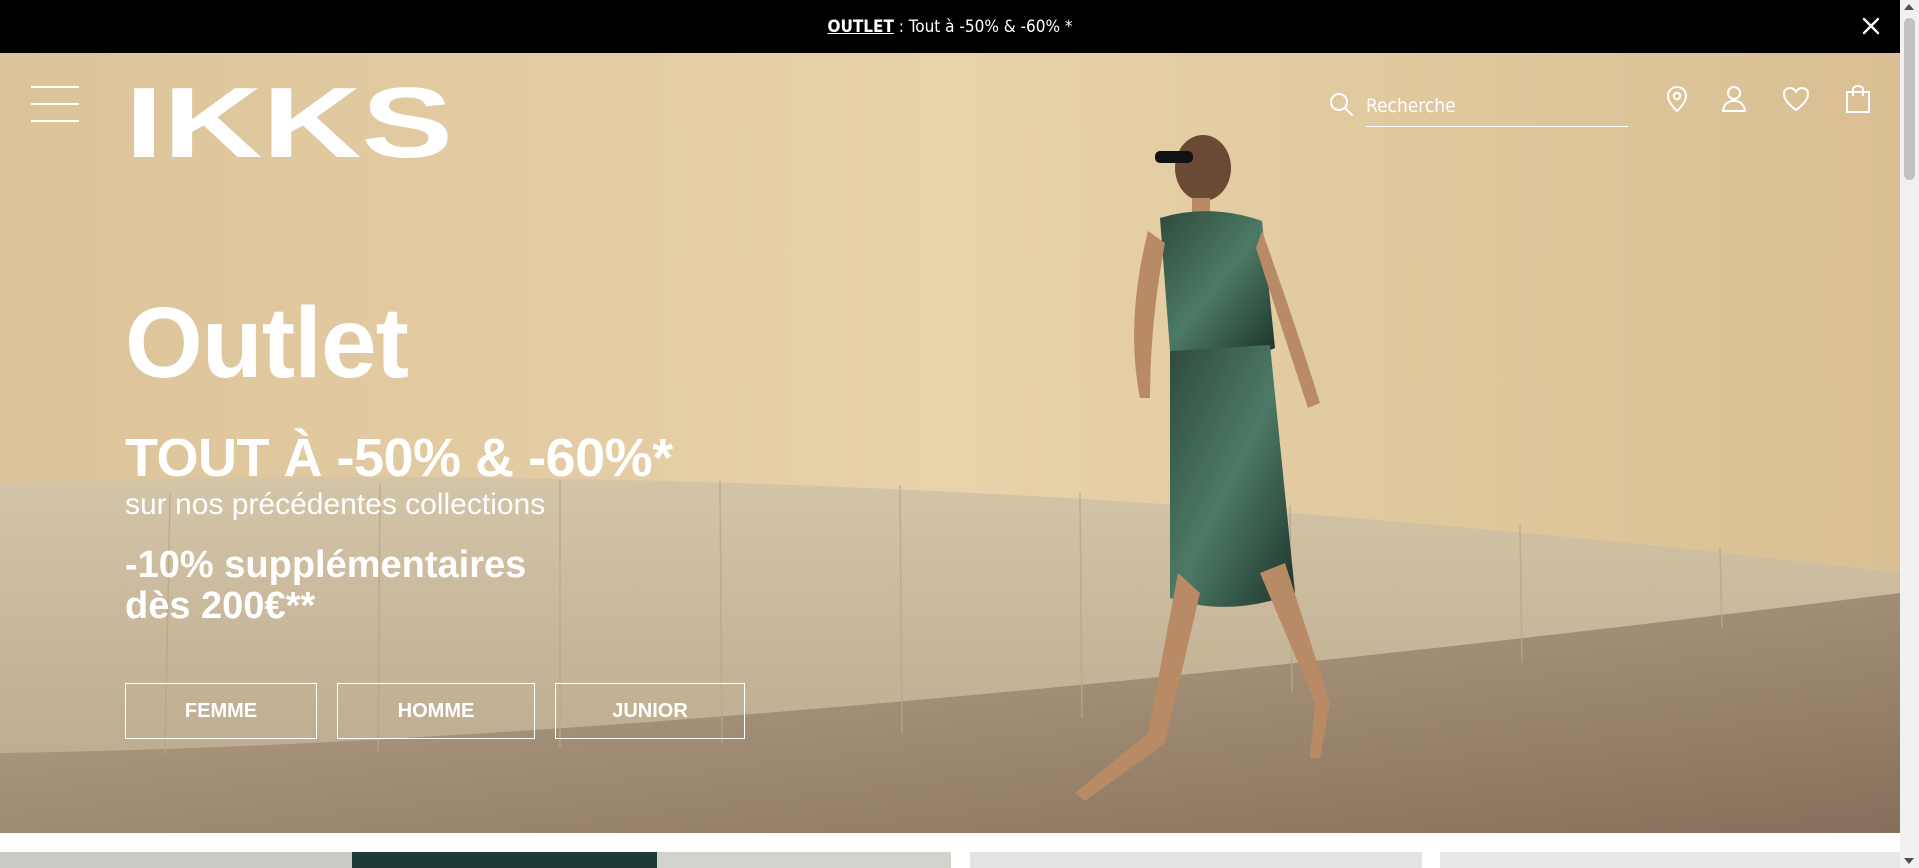  Describe the element at coordinates (1341, 104) in the screenshot. I see `search-icon` at that location.